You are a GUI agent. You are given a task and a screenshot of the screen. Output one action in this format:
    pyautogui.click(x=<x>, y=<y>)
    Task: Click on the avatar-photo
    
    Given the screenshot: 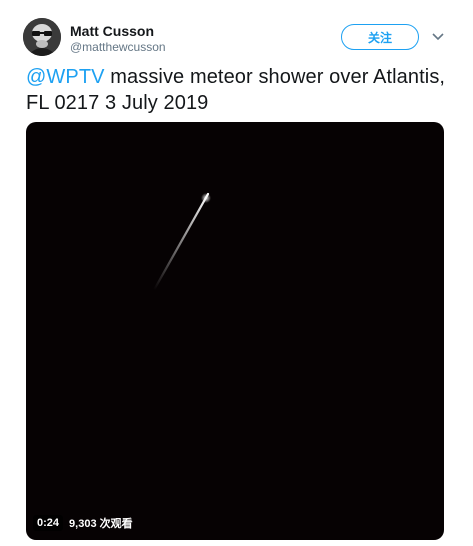 What is the action you would take?
    pyautogui.click(x=42, y=37)
    